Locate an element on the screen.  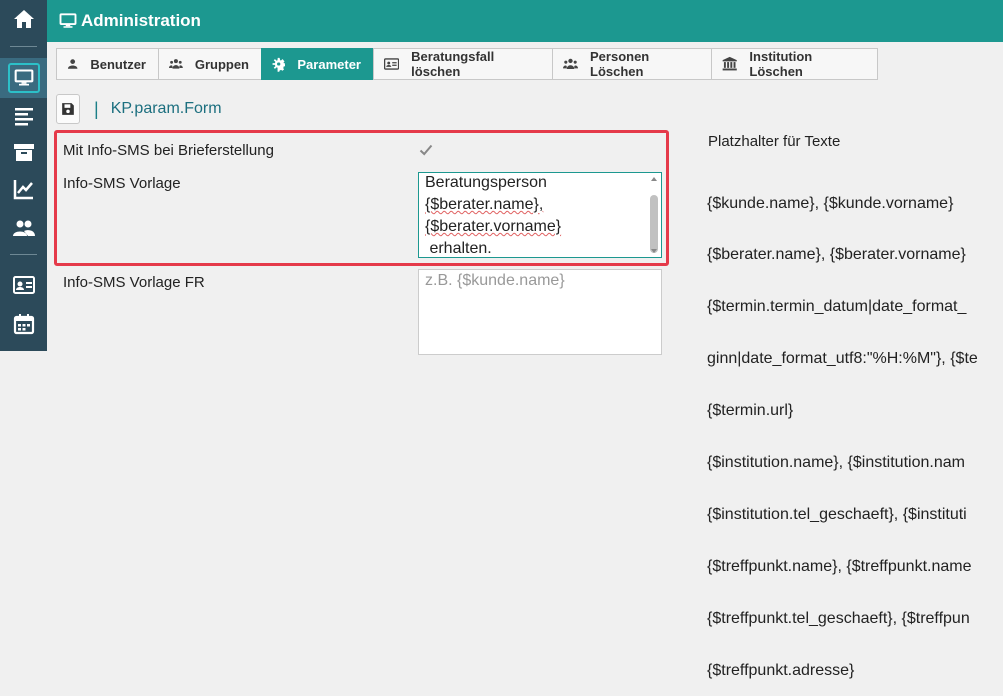
textarea-line: {$berater.vorname} is located at coordinates (493, 226).